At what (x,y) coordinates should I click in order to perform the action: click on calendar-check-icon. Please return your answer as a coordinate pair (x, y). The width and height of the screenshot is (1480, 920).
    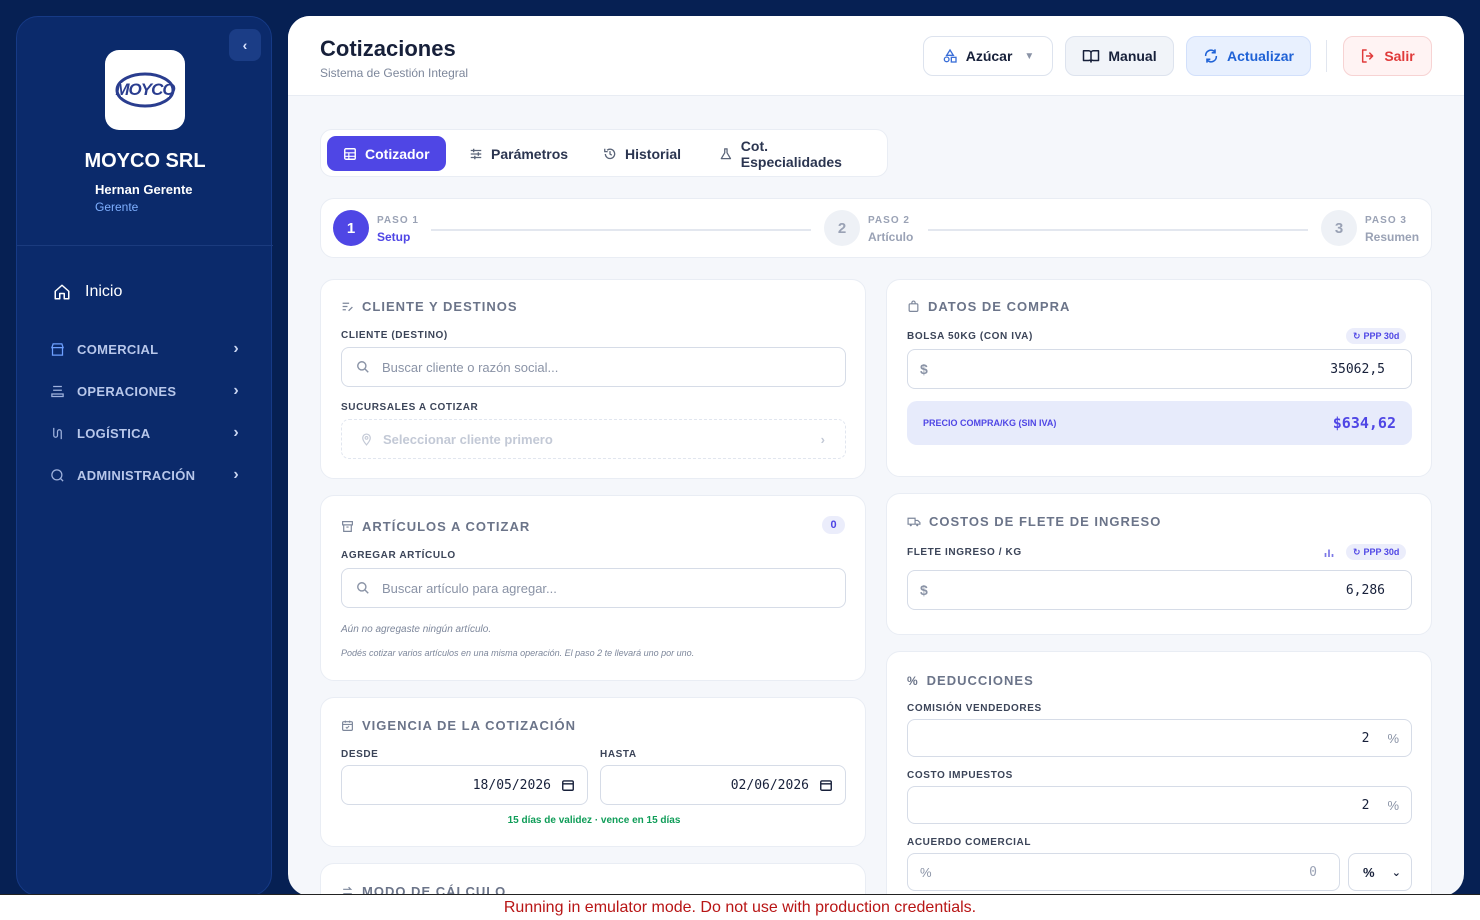
    Looking at the image, I should click on (347, 725).